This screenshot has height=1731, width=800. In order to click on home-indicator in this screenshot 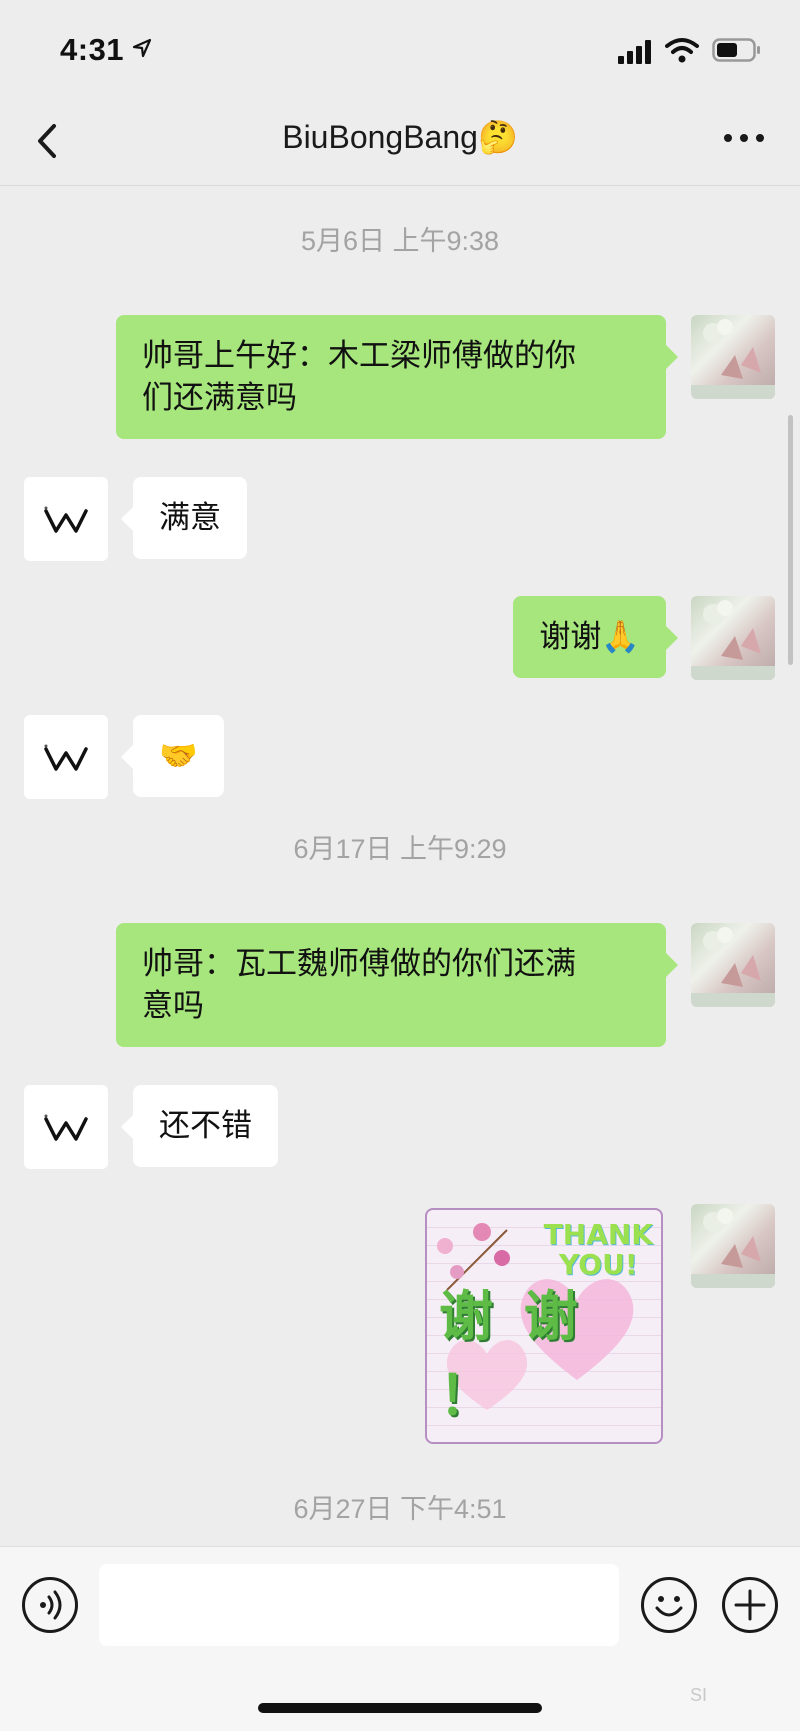, I will do `click(400, 1708)`.